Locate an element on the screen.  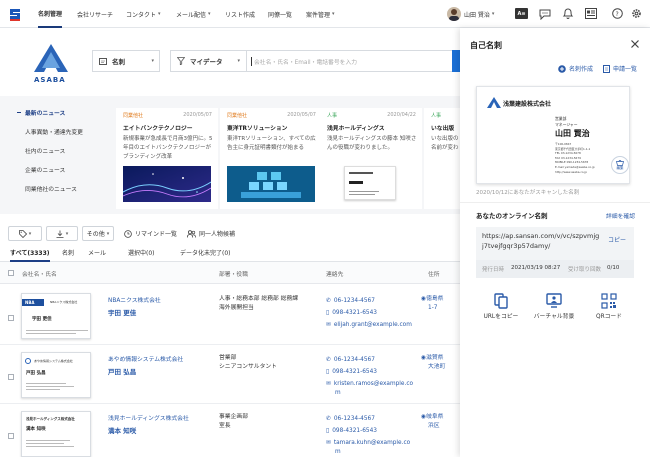
gear-icon is located at coordinates (636, 13).